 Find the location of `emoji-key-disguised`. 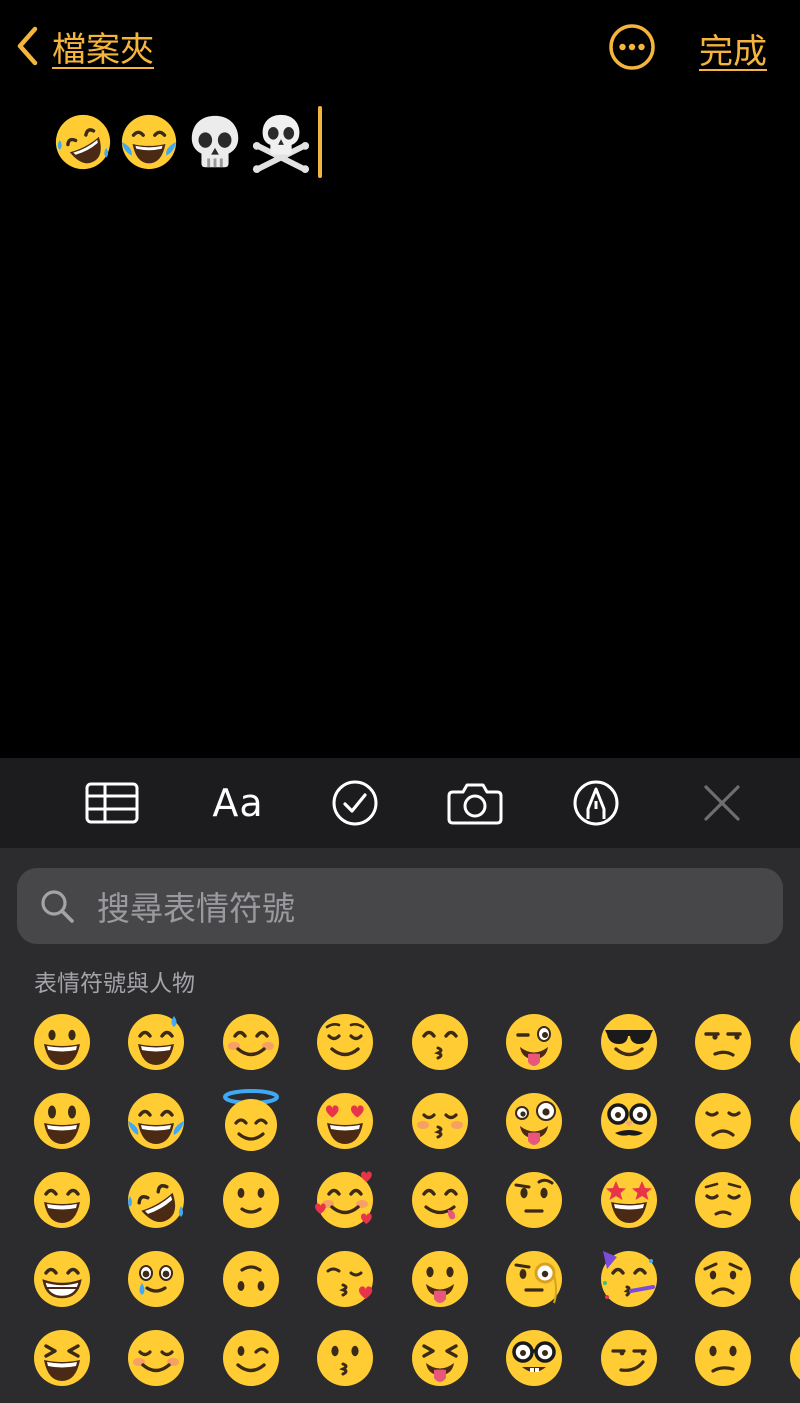

emoji-key-disguised is located at coordinates (629, 1121).